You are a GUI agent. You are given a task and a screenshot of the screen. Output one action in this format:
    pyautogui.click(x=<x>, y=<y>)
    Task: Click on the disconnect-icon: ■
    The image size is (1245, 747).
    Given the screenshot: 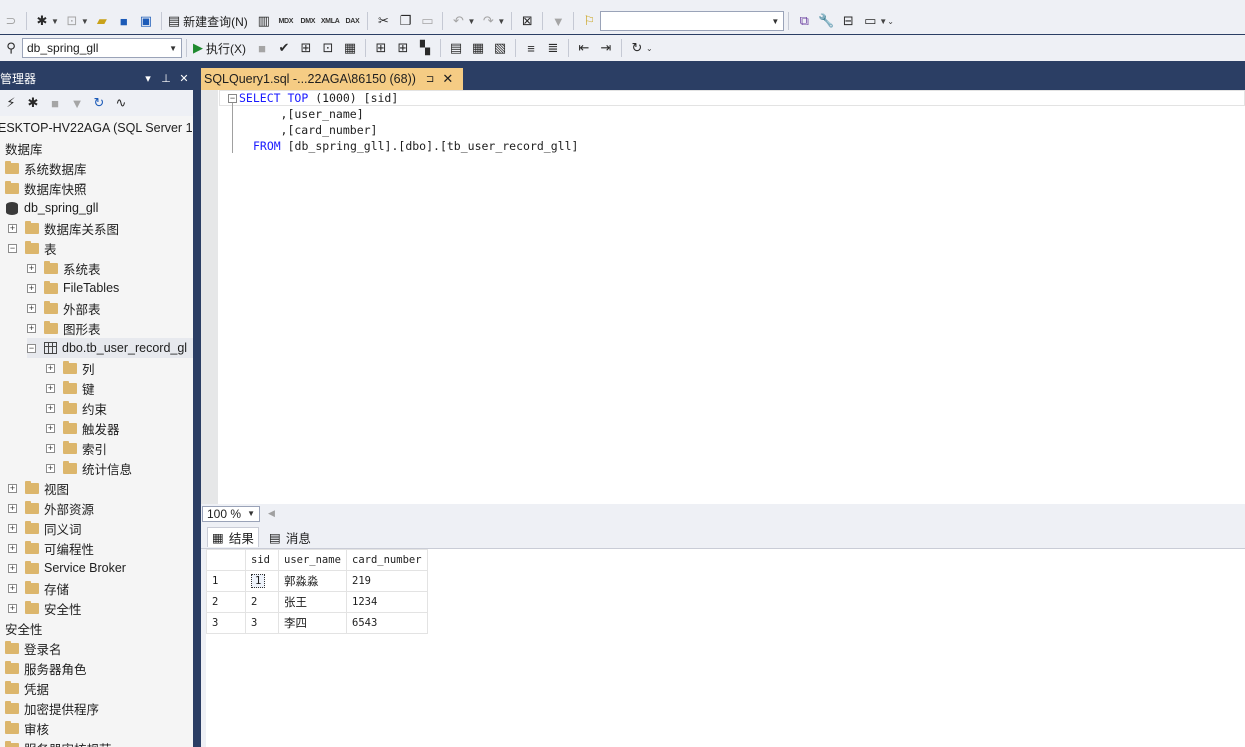 What is the action you would take?
    pyautogui.click(x=55, y=103)
    